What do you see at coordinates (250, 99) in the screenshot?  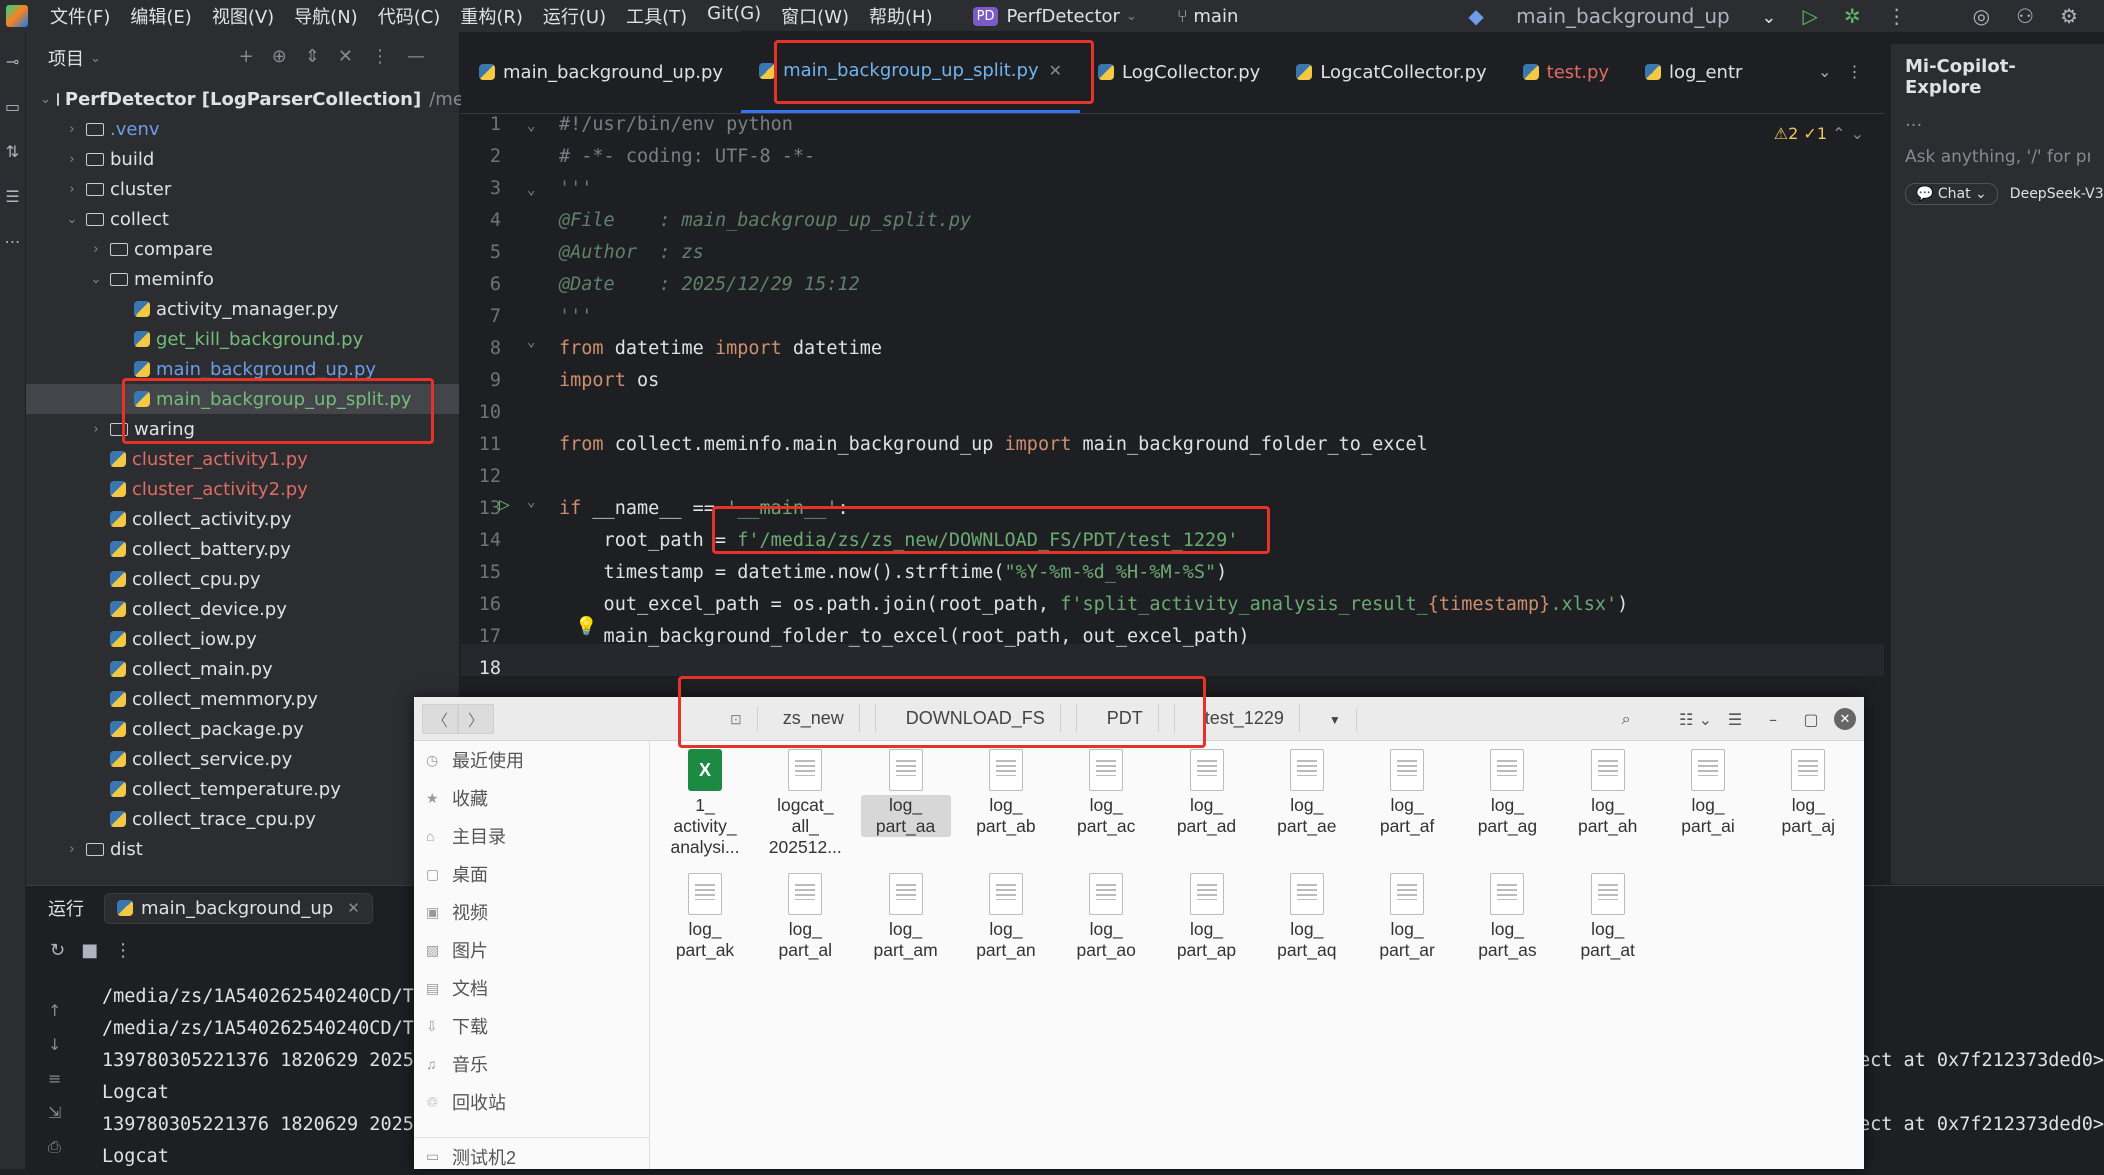 I see `tree-folder: ⌄ PerfDetector [LogParserCollection]/med` at bounding box center [250, 99].